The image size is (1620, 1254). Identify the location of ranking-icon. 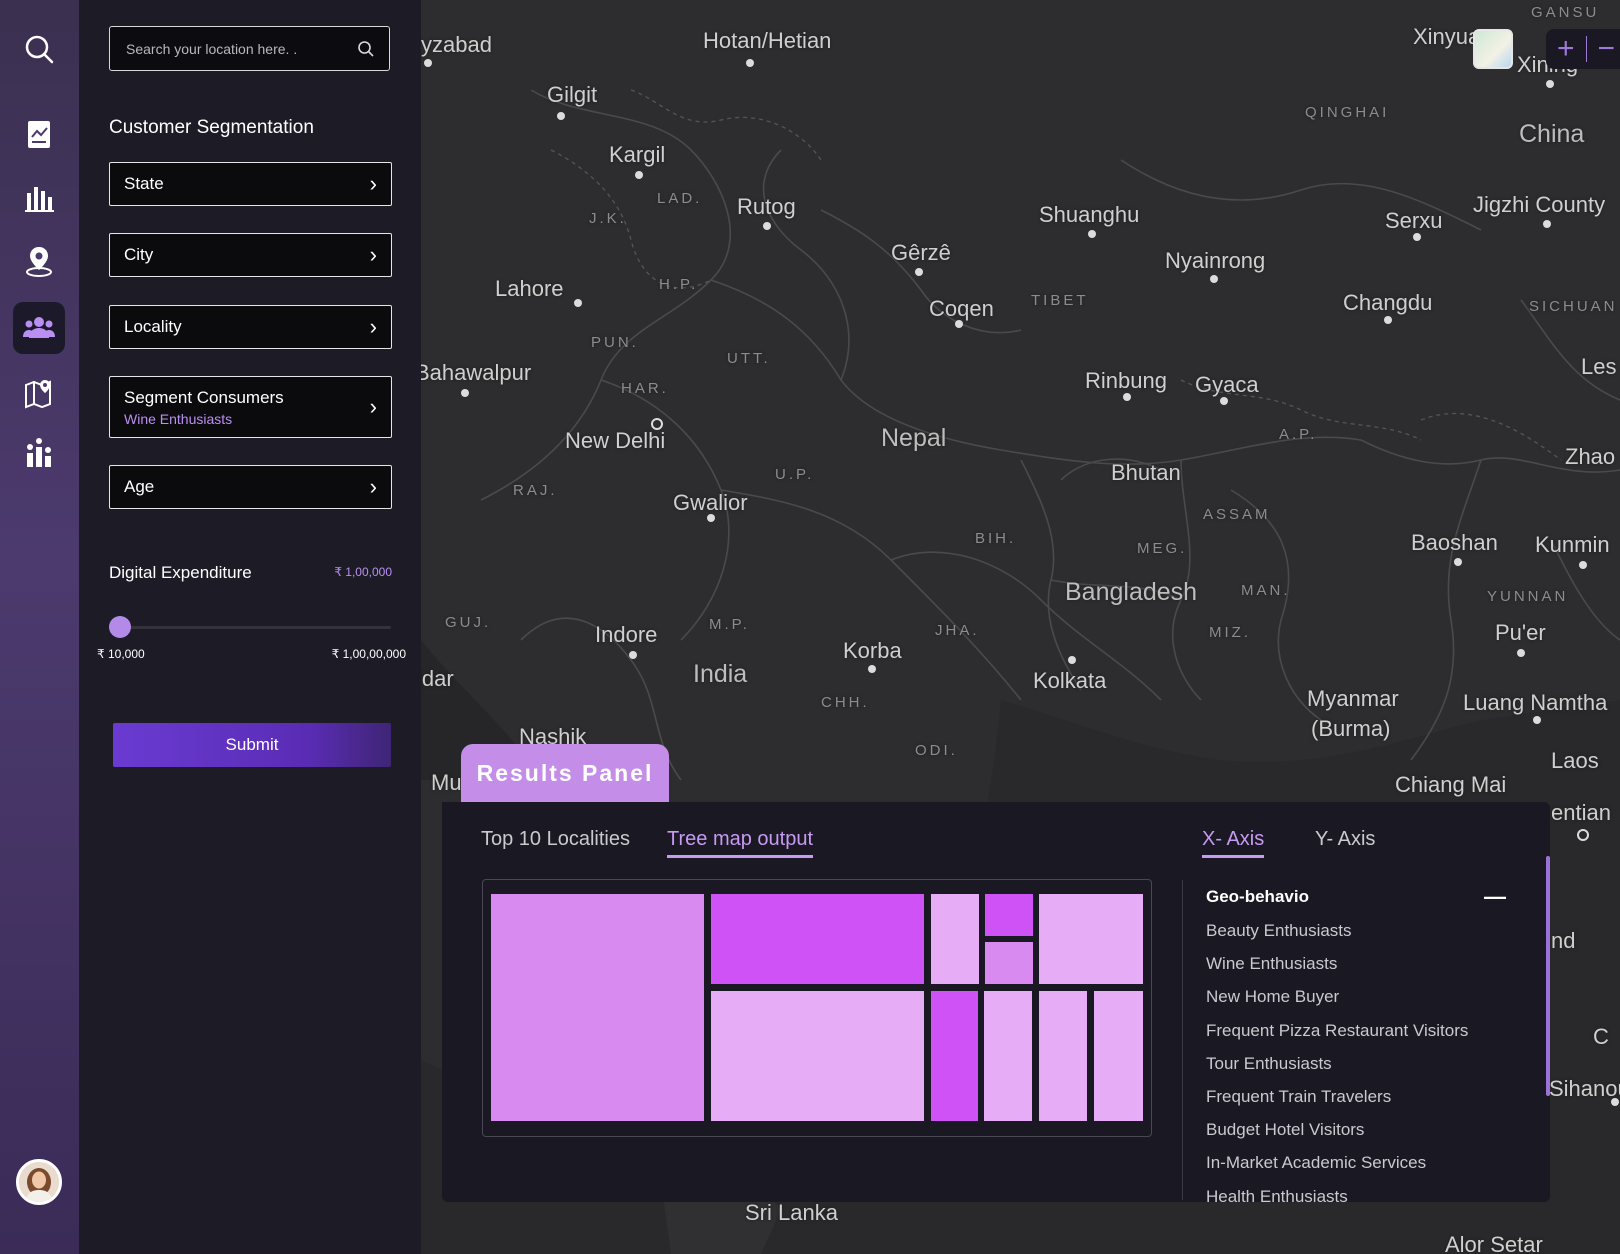
(39, 454).